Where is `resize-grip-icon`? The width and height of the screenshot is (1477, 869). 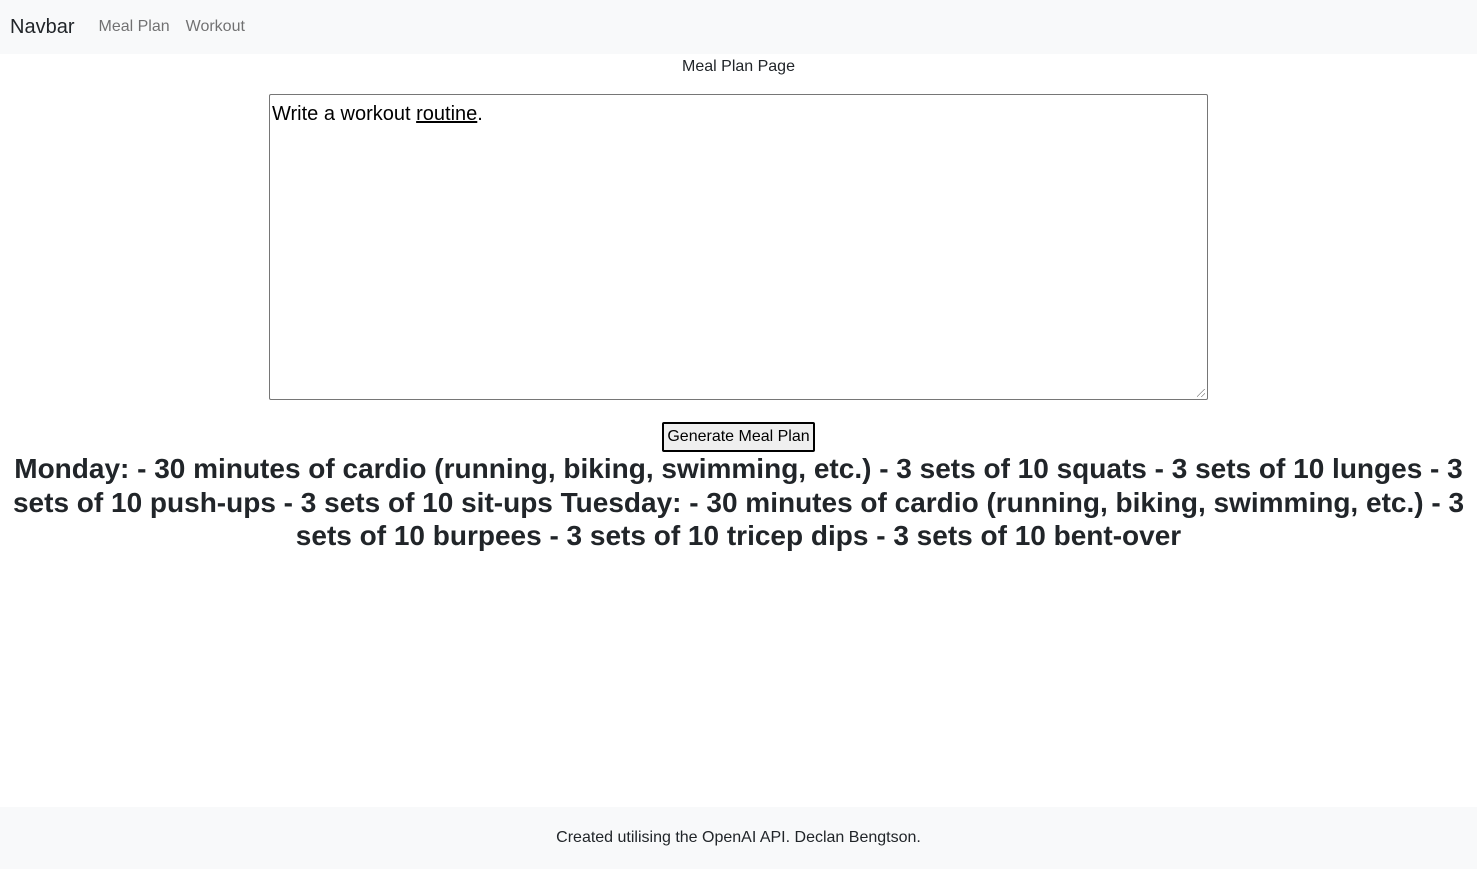
resize-grip-icon is located at coordinates (1201, 393).